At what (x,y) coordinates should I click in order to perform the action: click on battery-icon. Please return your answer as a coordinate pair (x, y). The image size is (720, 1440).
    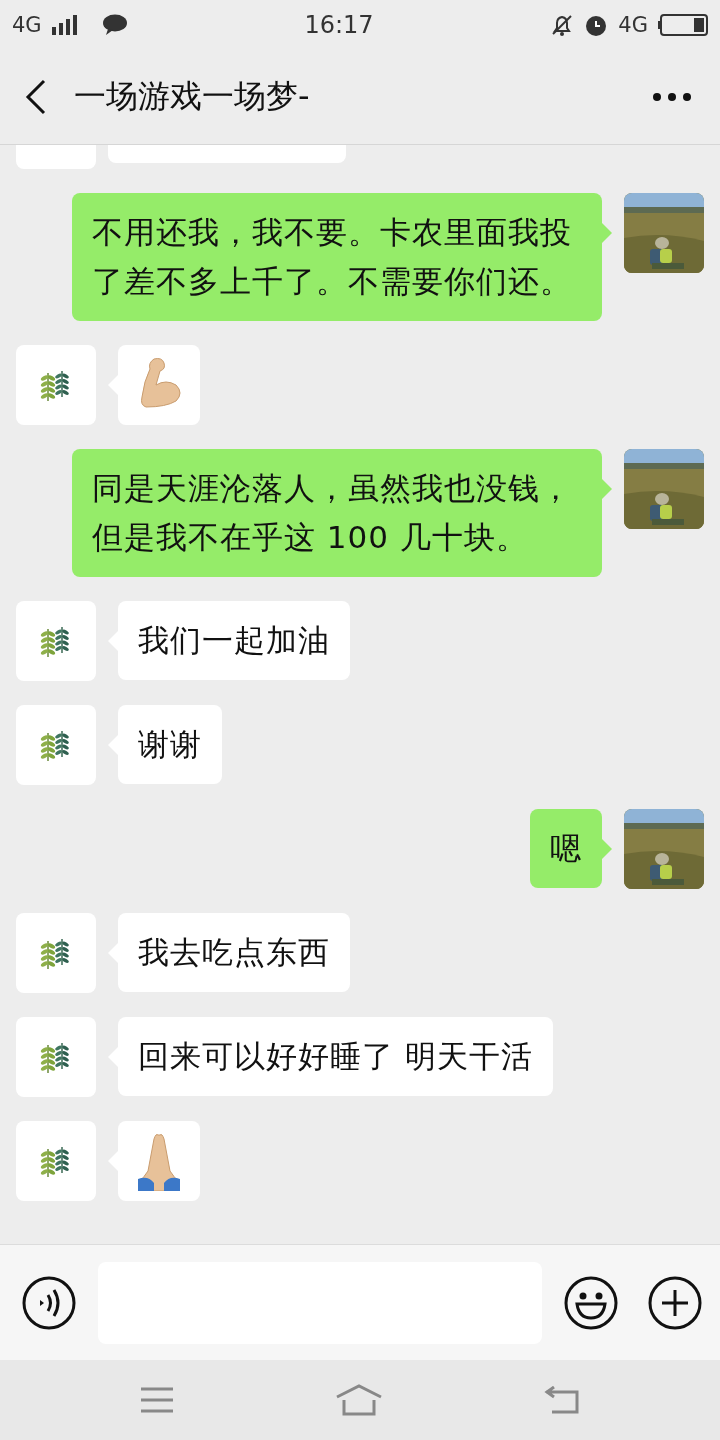
    Looking at the image, I should click on (683, 25).